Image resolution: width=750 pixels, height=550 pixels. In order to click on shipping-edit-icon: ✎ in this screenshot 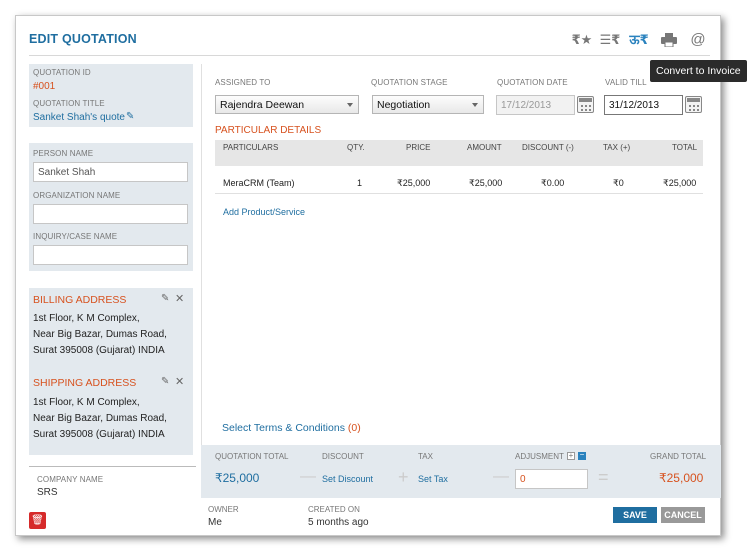, I will do `click(165, 381)`.